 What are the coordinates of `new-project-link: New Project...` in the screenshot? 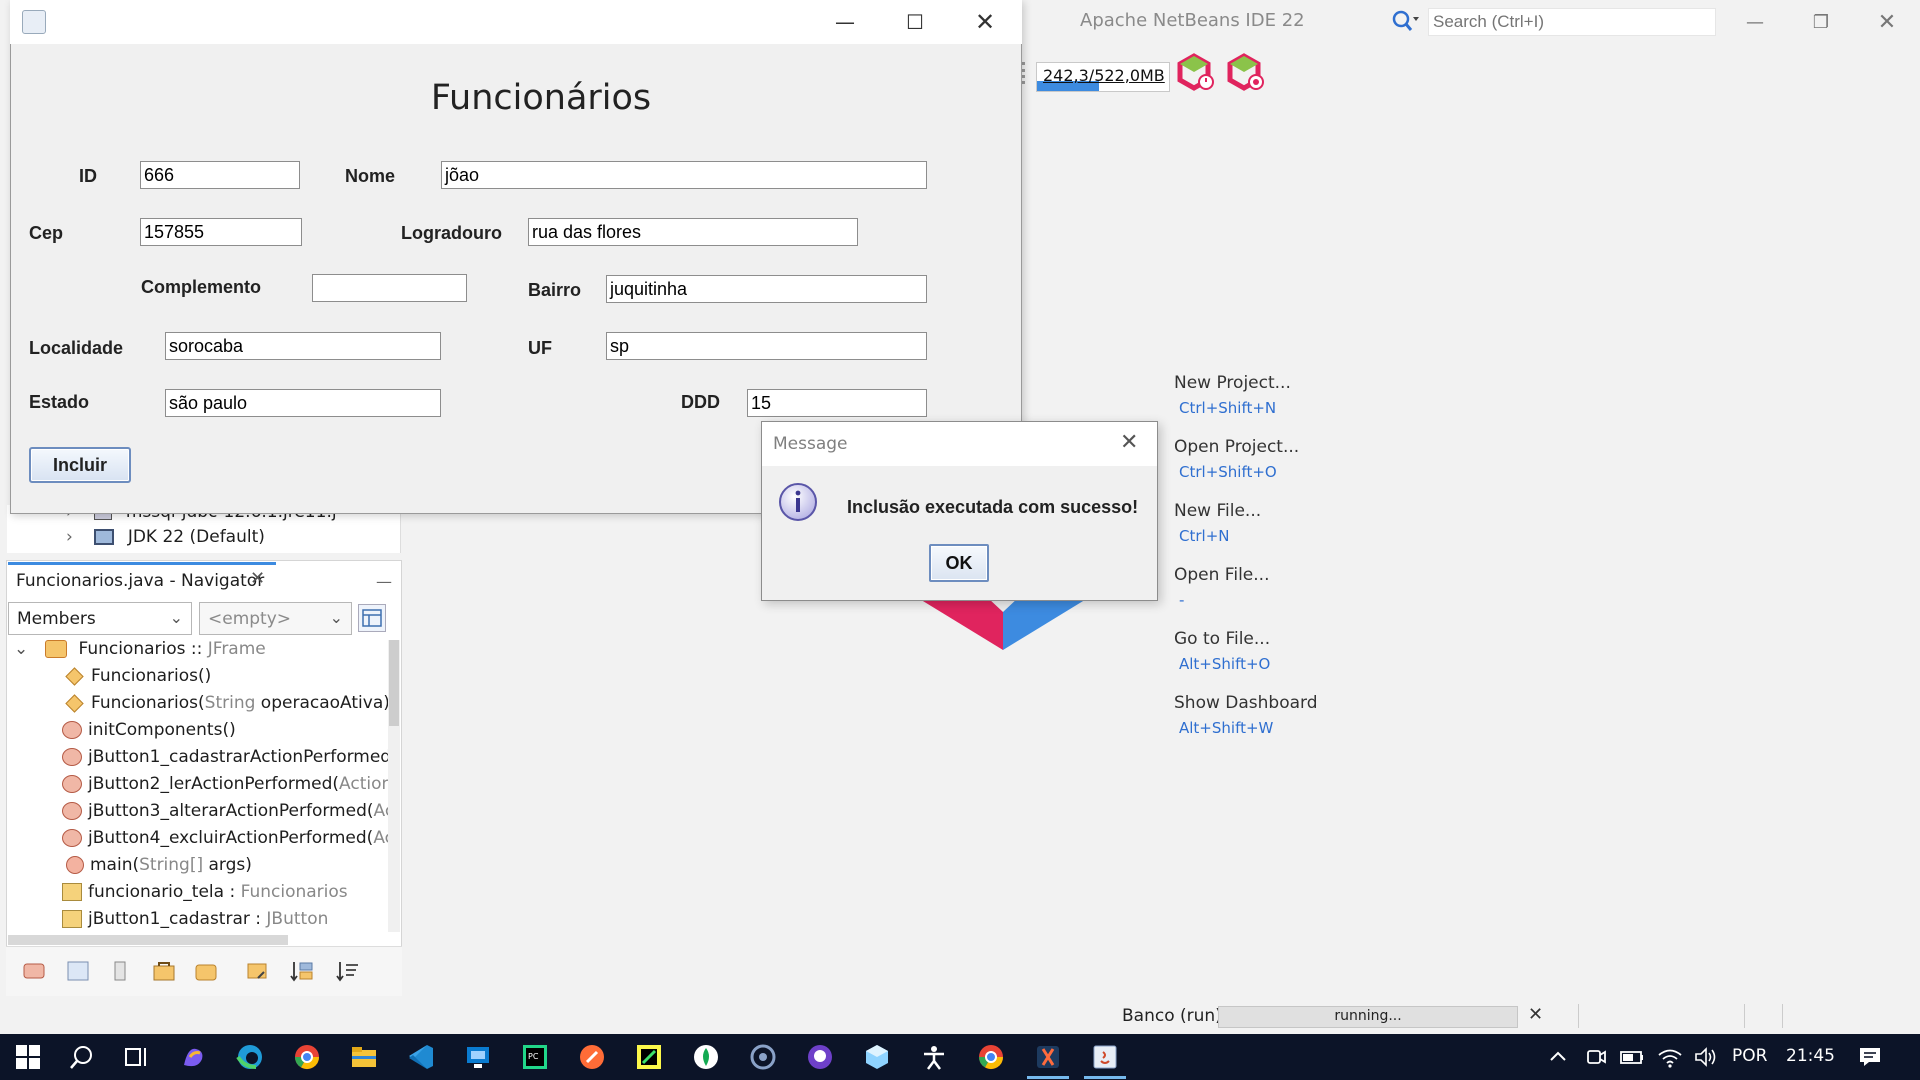 It's located at (1232, 383).